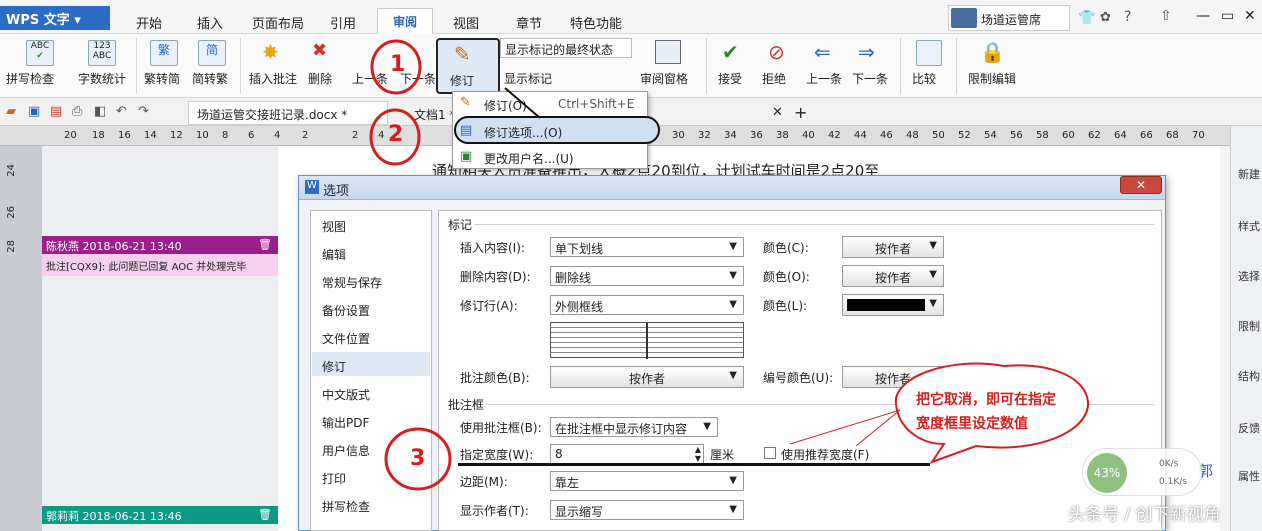 The image size is (1262, 531). What do you see at coordinates (1173, 482) in the screenshot?
I see `network-down: 0.1K/s` at bounding box center [1173, 482].